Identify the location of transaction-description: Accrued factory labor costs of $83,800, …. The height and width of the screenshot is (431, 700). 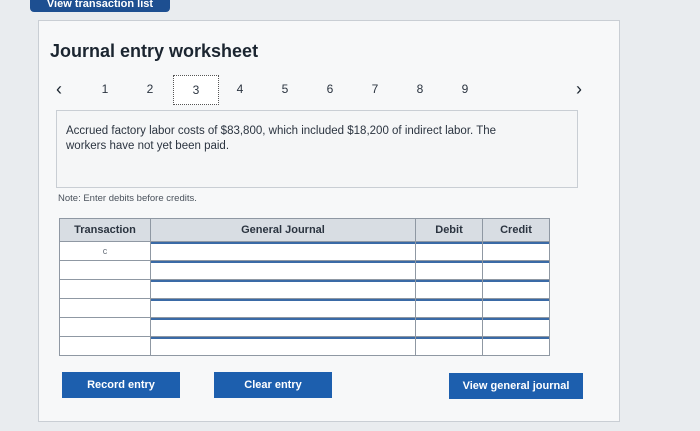
(281, 138).